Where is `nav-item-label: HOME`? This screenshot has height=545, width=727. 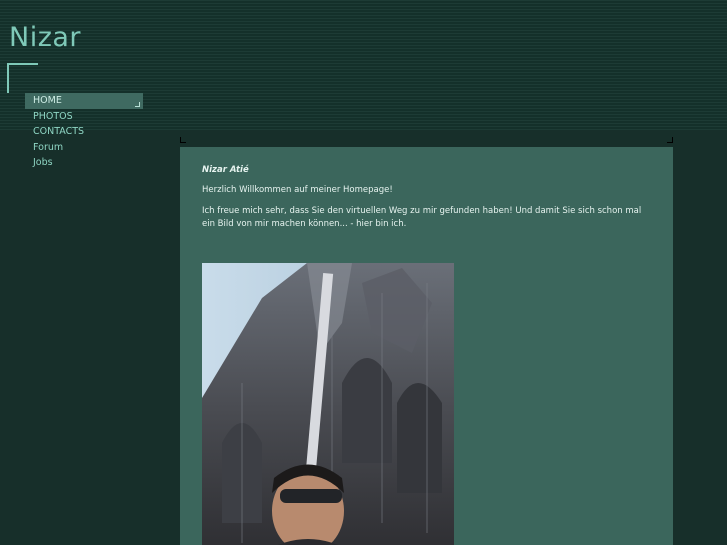
nav-item-label: HOME is located at coordinates (47, 100).